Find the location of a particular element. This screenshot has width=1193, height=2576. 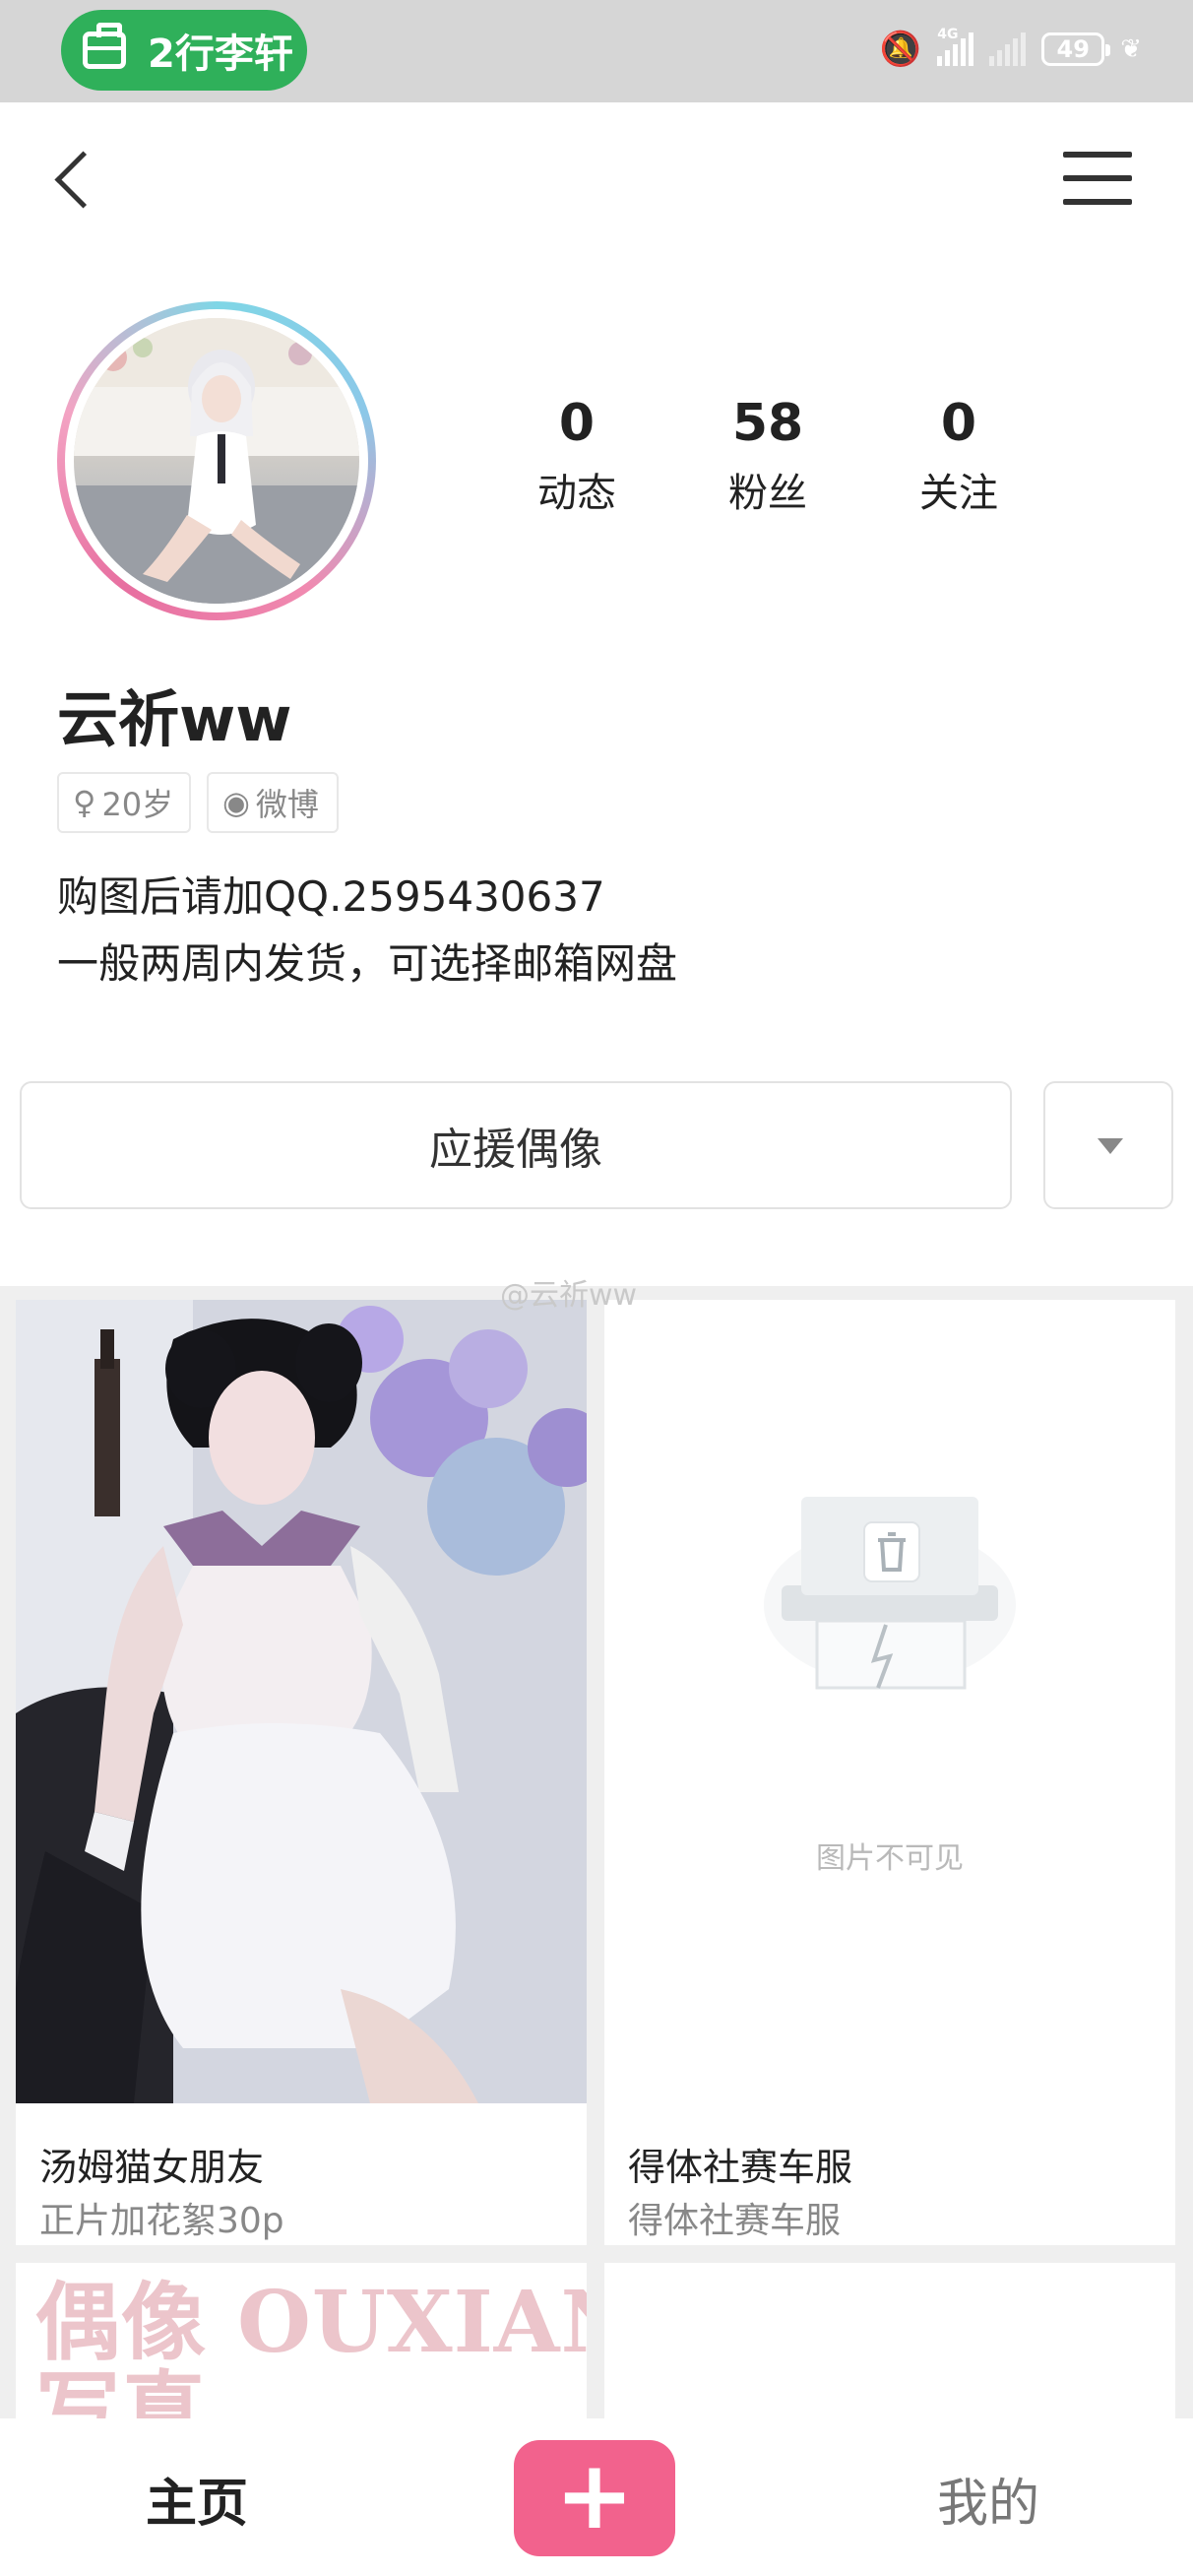

image-unavailable-text: 图片不可见 is located at coordinates (890, 1858).